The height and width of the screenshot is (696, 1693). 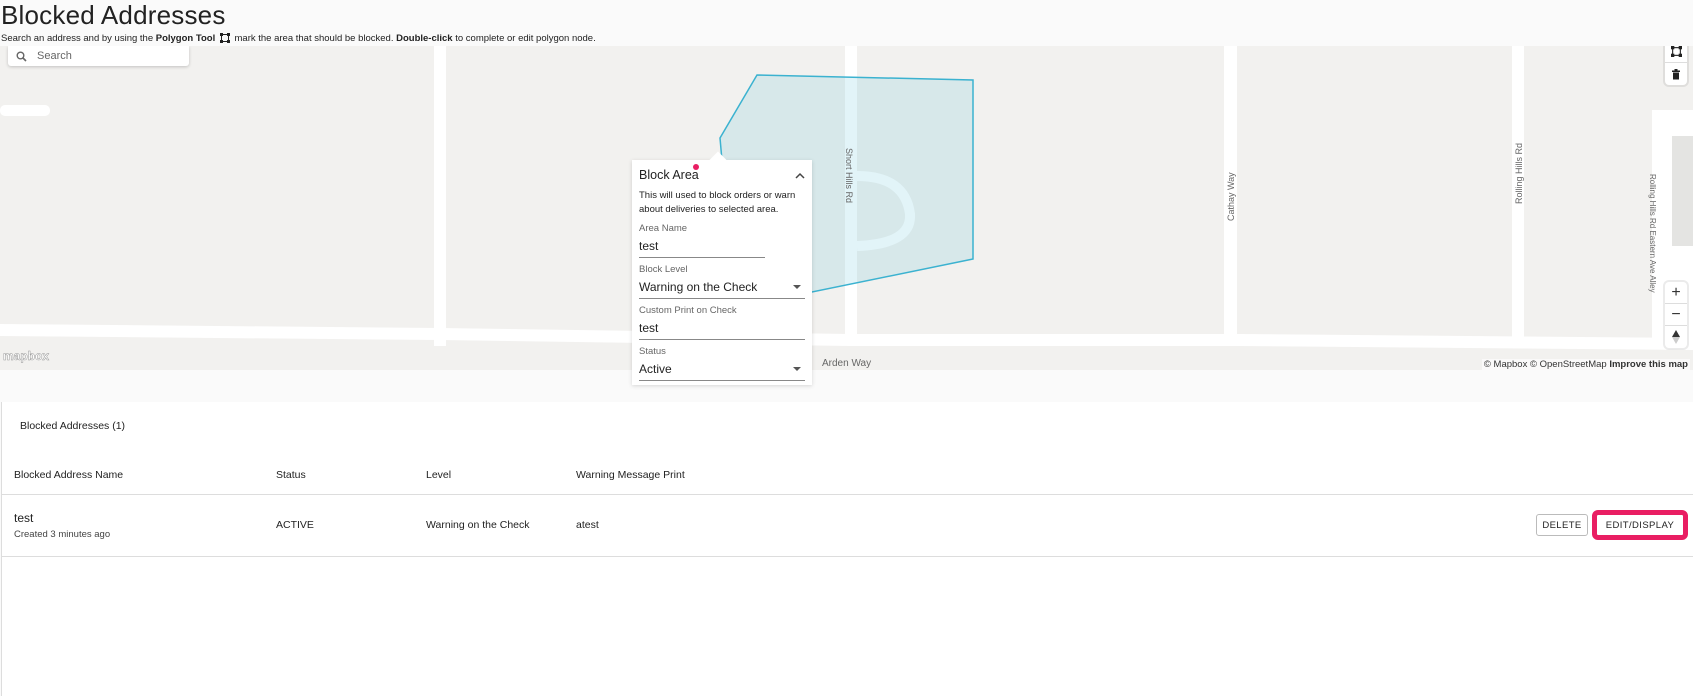 I want to click on instructions-text-1: Search an address and by using the, so click(x=77, y=38).